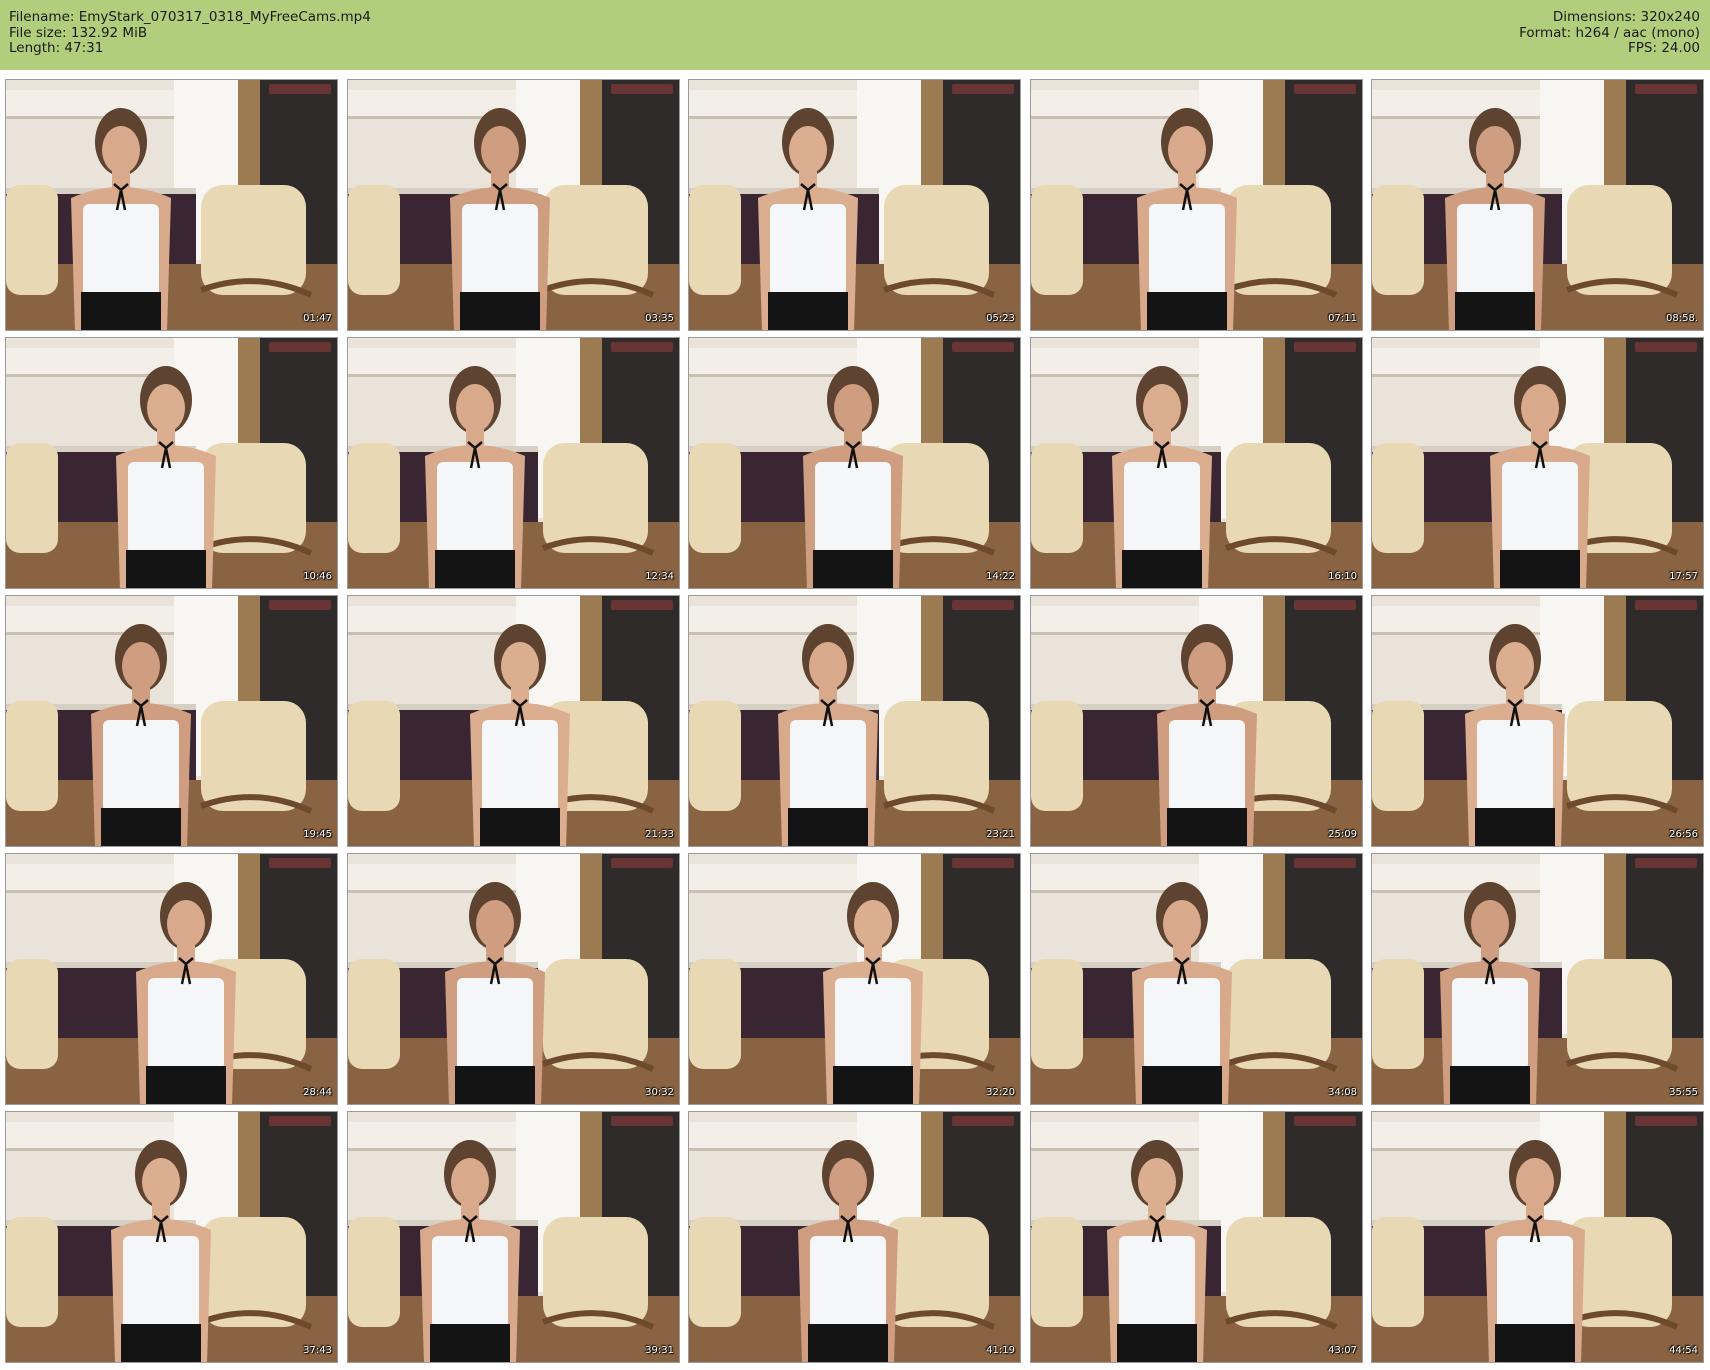  What do you see at coordinates (1000, 1092) in the screenshot?
I see `timestamp-label: 32:20` at bounding box center [1000, 1092].